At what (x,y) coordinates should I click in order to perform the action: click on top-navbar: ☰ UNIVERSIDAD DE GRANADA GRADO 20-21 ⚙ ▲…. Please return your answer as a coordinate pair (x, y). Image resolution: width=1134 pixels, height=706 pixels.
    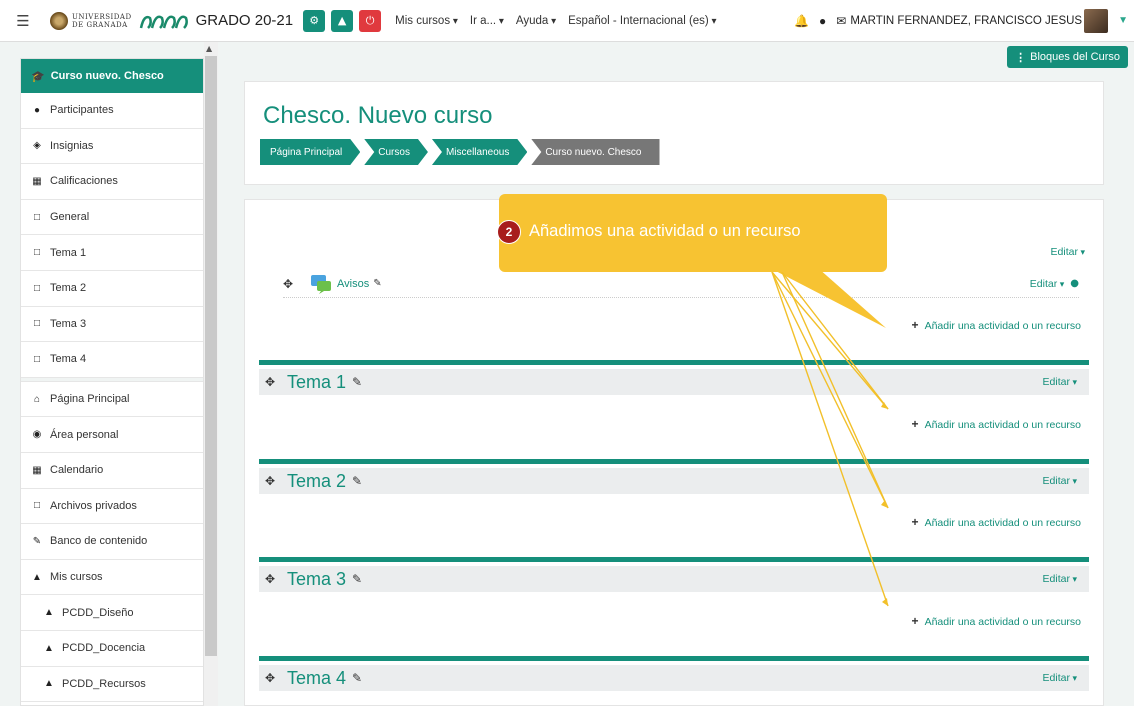
    Looking at the image, I should click on (567, 21).